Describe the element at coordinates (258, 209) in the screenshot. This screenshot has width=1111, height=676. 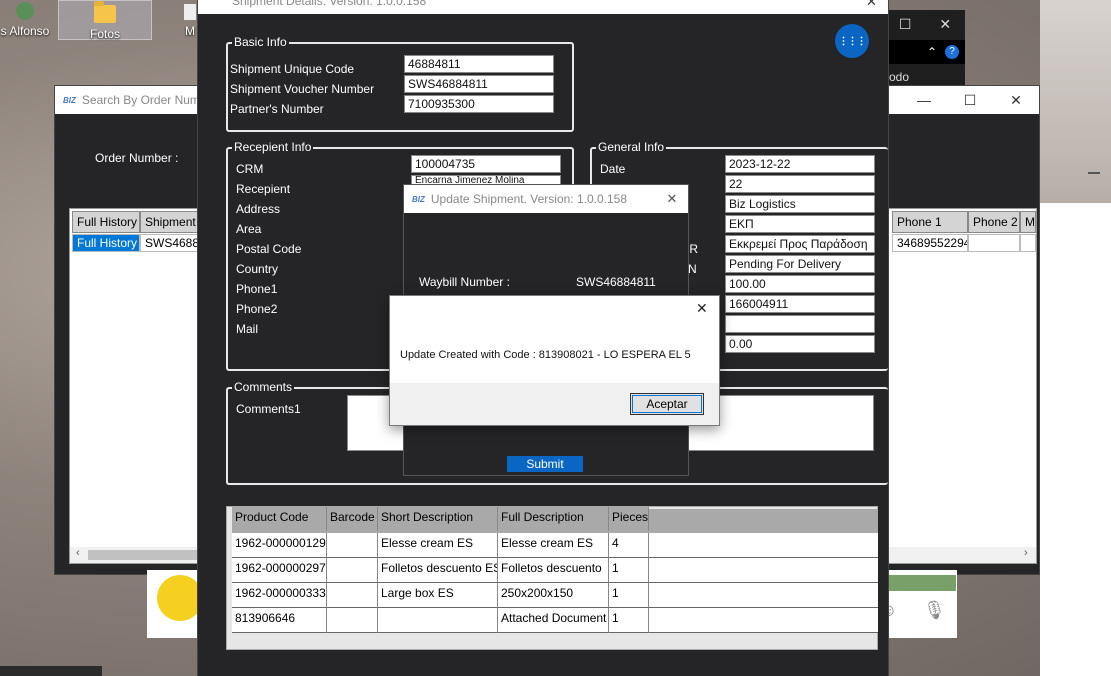
I see `address-label: Address` at that location.